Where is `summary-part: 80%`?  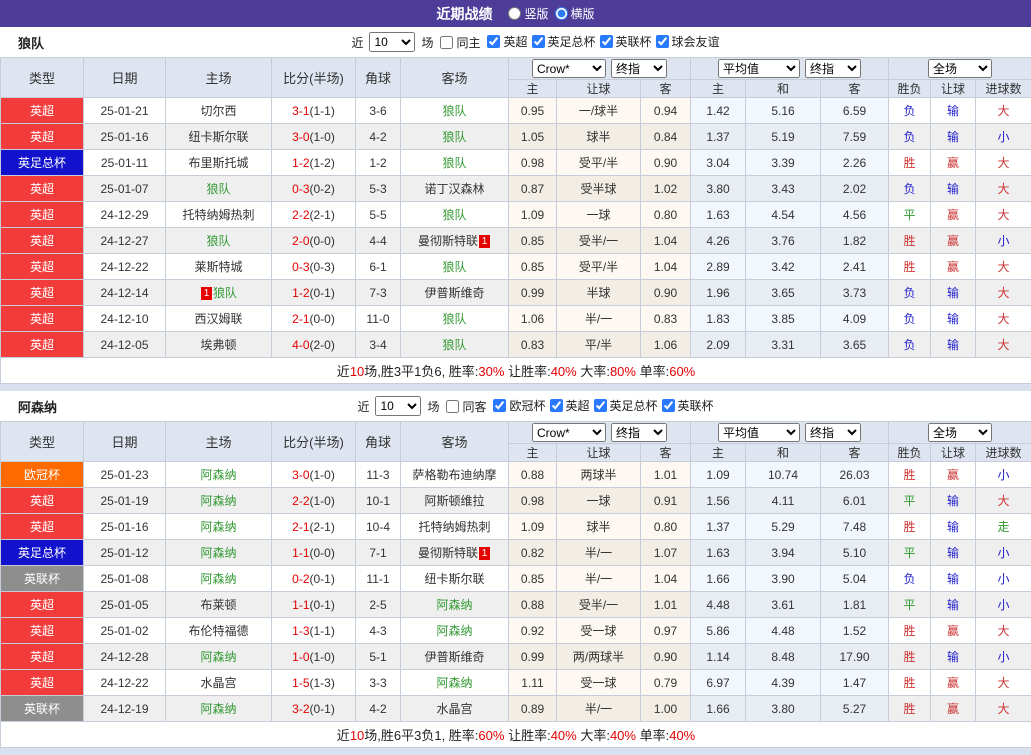 summary-part: 80% is located at coordinates (623, 371).